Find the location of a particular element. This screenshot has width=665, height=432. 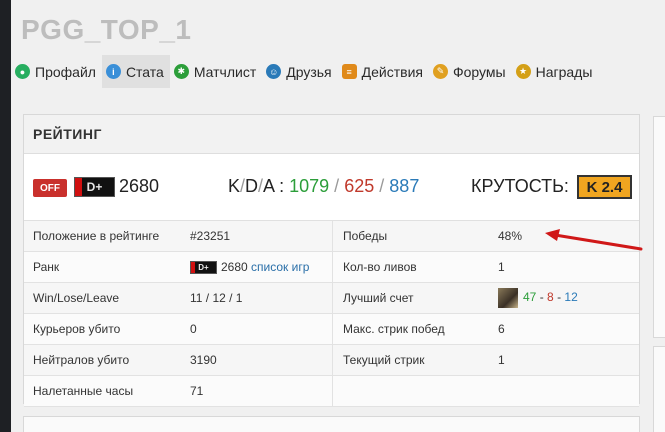

rating-panel-title: РЕЙТИНГ is located at coordinates (331, 134).